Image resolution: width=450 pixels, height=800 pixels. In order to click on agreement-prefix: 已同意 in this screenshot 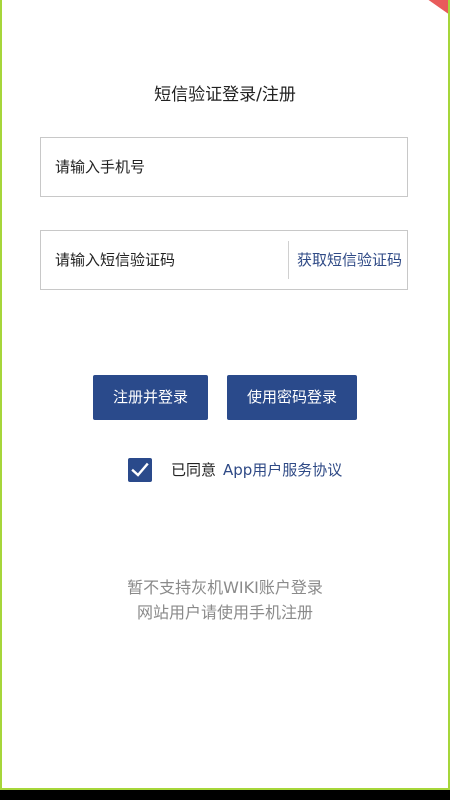, I will do `click(194, 470)`.